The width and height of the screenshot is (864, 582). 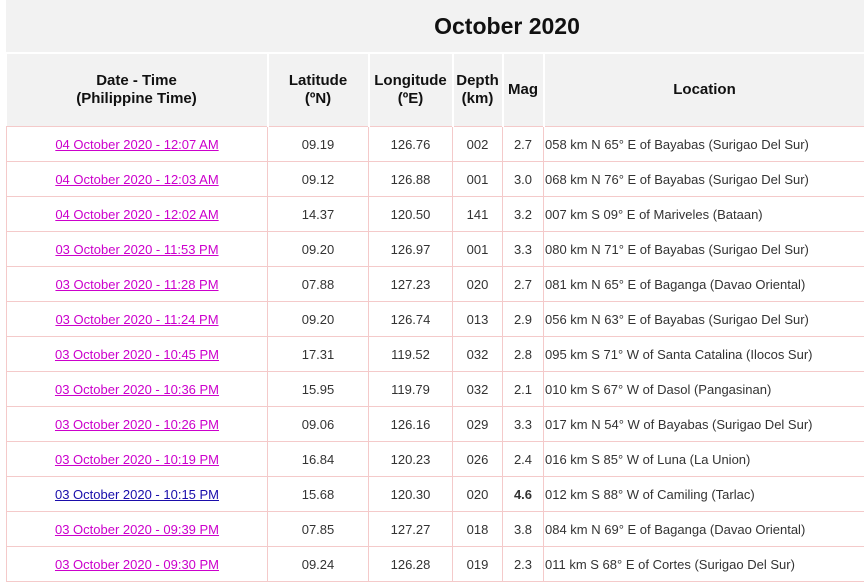 What do you see at coordinates (523, 179) in the screenshot?
I see `magnitude-value: 3.0` at bounding box center [523, 179].